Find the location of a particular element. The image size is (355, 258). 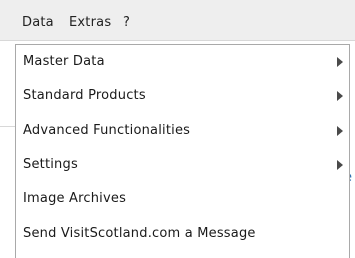

menu-item-advanced-functionalities: Advanced Functionalities is located at coordinates (182, 130).